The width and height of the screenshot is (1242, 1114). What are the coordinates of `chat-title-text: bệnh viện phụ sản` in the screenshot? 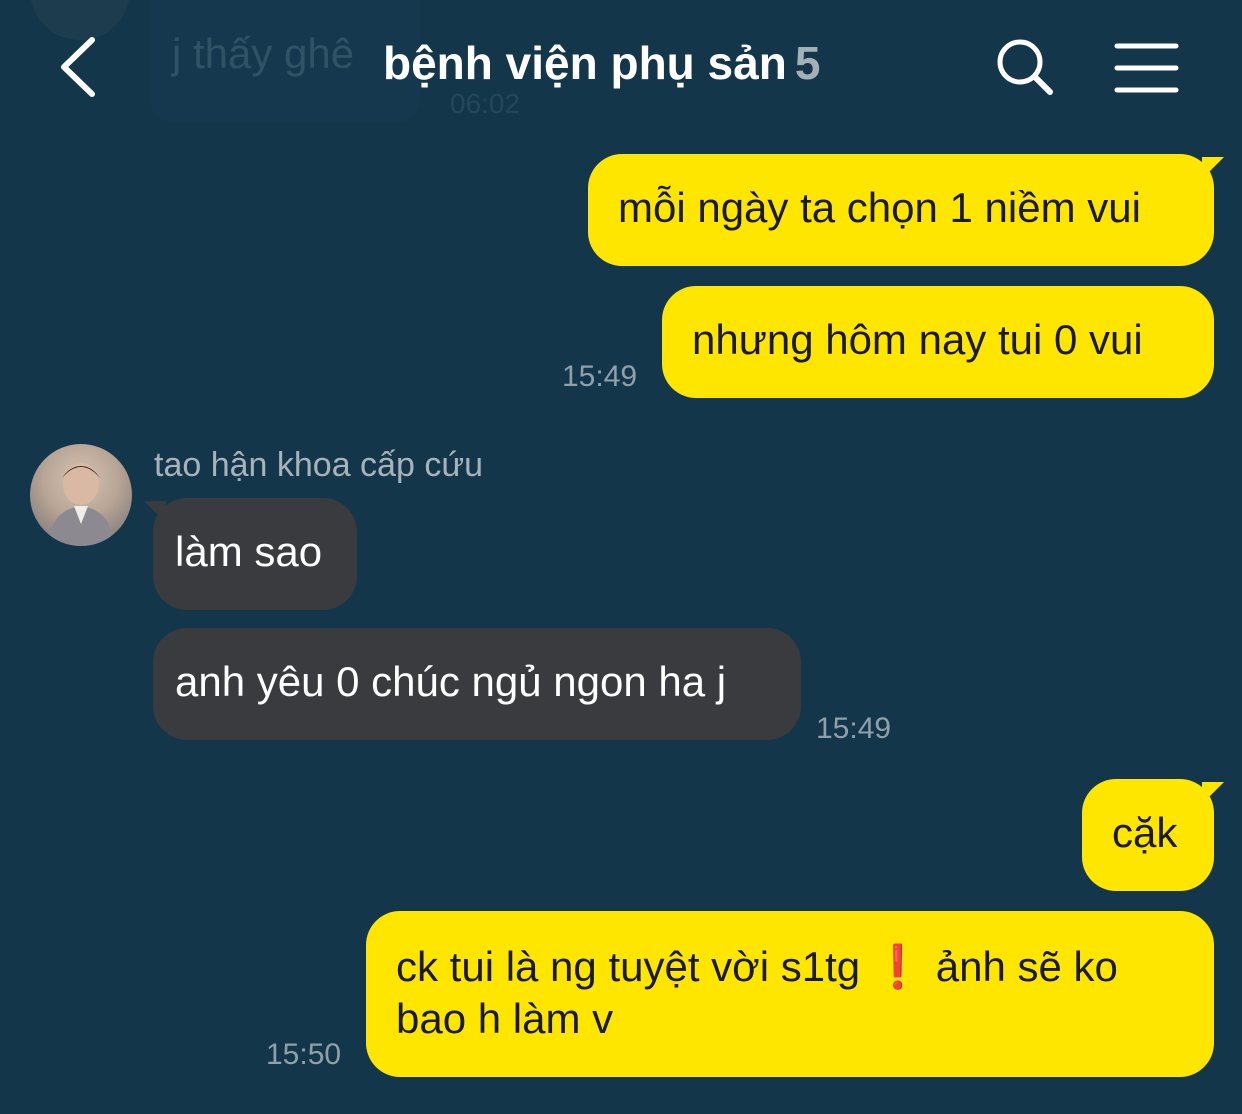 It's located at (585, 63).